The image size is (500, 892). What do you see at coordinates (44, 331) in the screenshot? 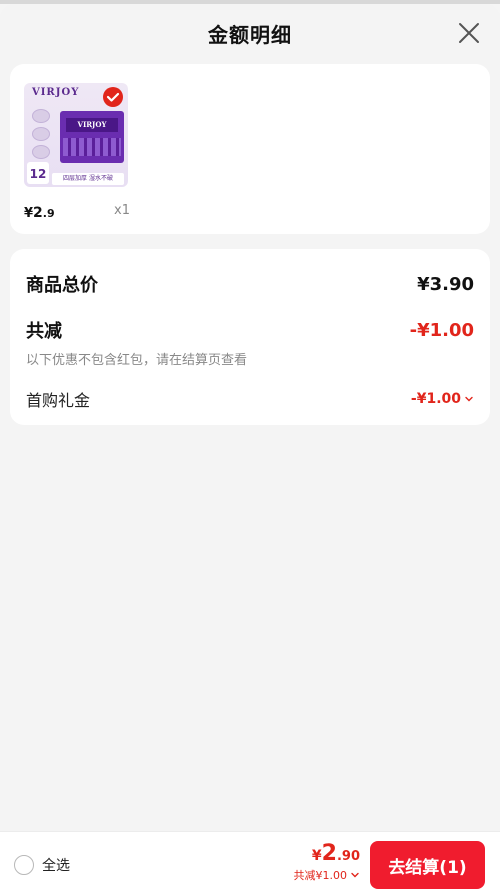
I see `reduce-label: 共减` at bounding box center [44, 331].